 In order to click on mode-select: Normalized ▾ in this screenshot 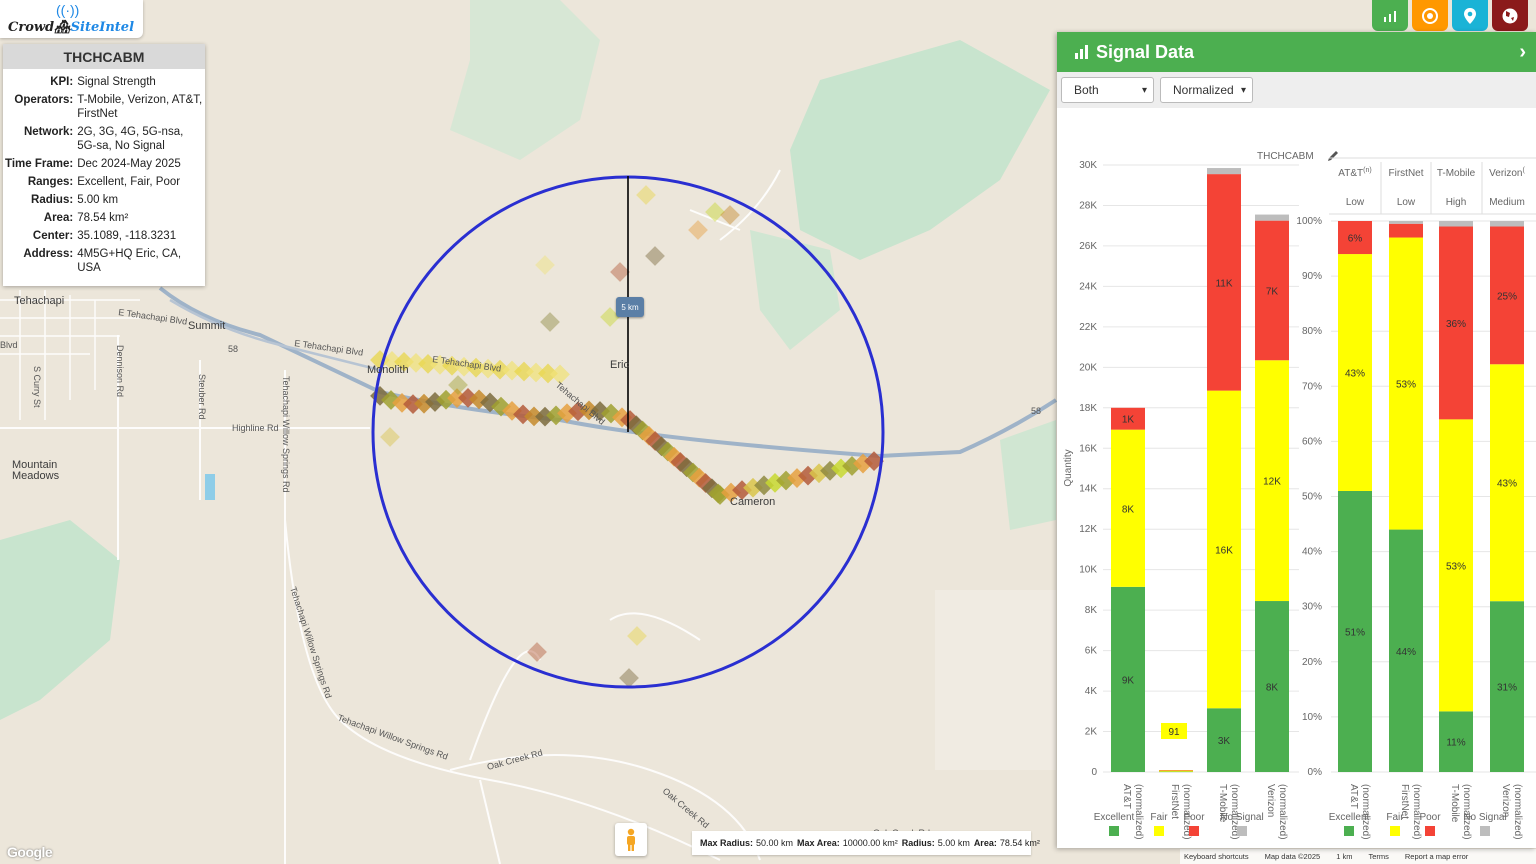, I will do `click(1206, 90)`.